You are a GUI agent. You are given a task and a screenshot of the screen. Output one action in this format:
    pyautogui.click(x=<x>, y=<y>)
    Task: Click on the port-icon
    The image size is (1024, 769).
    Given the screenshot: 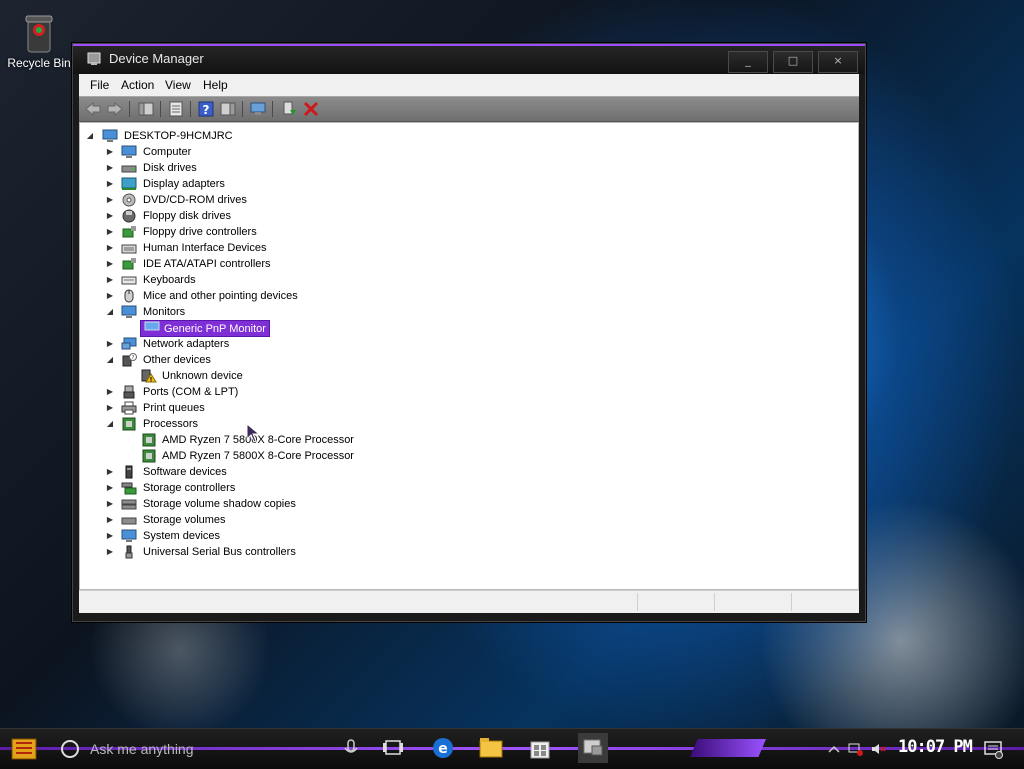 What is the action you would take?
    pyautogui.click(x=129, y=392)
    